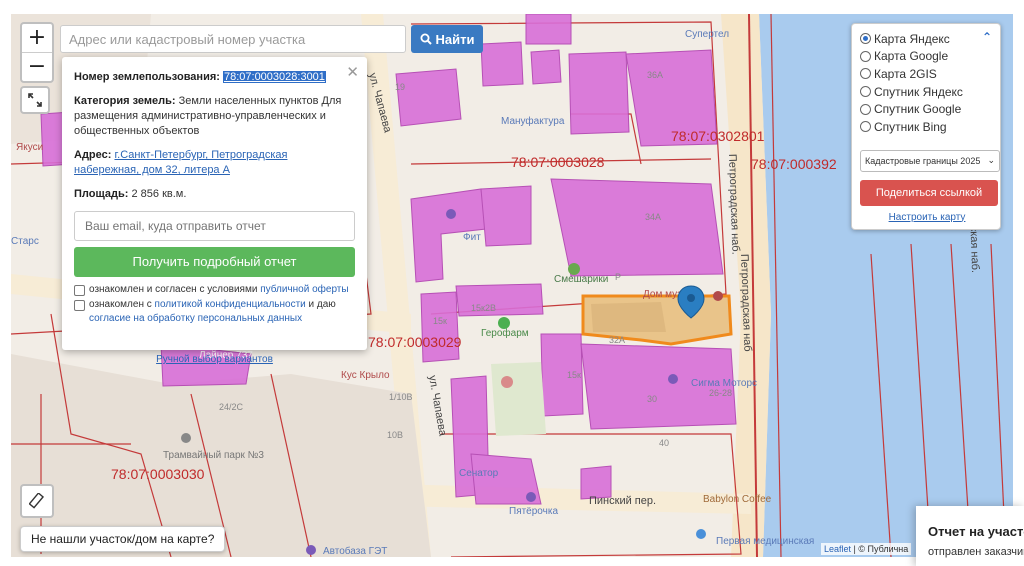 The image size is (1024, 566). I want to click on category-label: Категория земель:, so click(125, 101).